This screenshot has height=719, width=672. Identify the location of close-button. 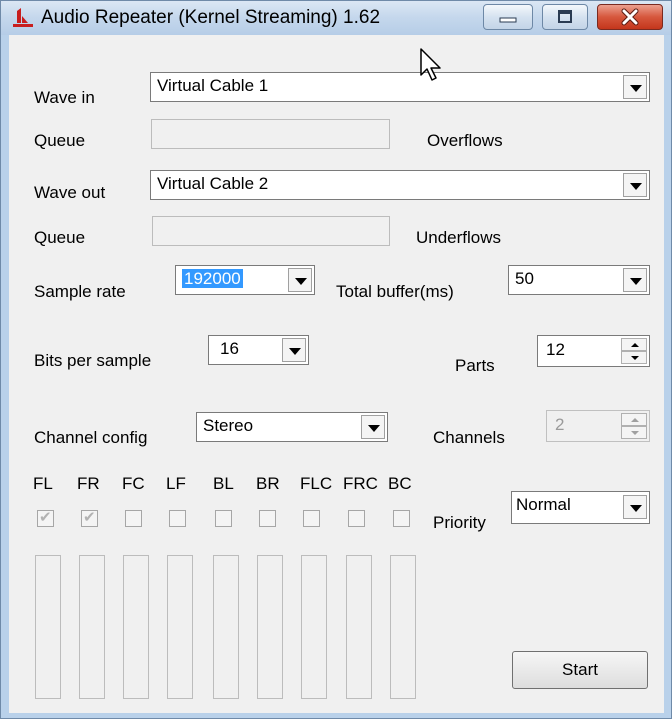
(630, 17).